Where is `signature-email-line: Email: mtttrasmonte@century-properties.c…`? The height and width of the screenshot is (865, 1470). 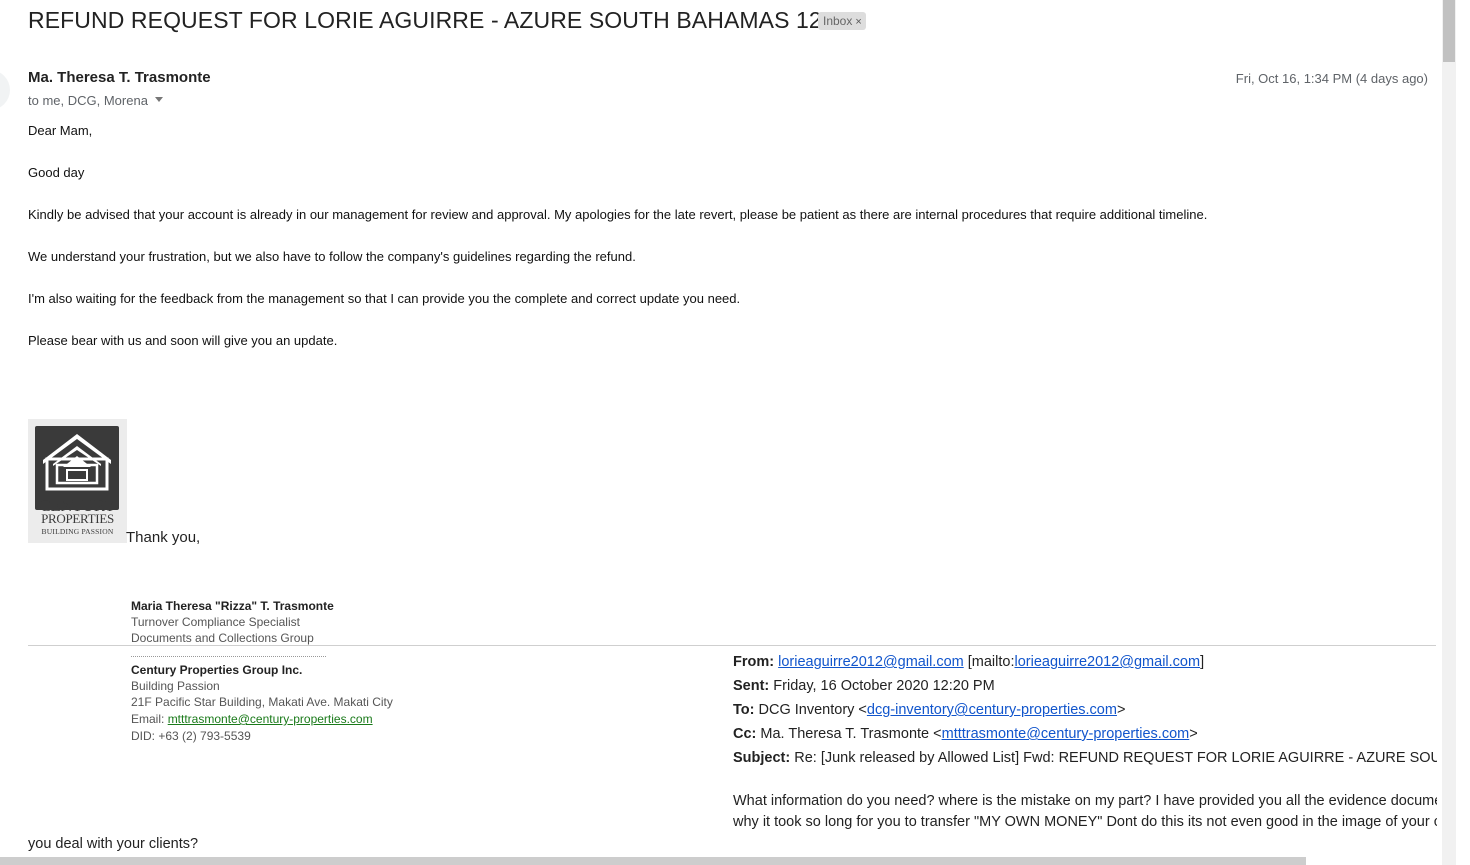 signature-email-line: Email: mtttrasmonte@century-properties.c… is located at coordinates (252, 719).